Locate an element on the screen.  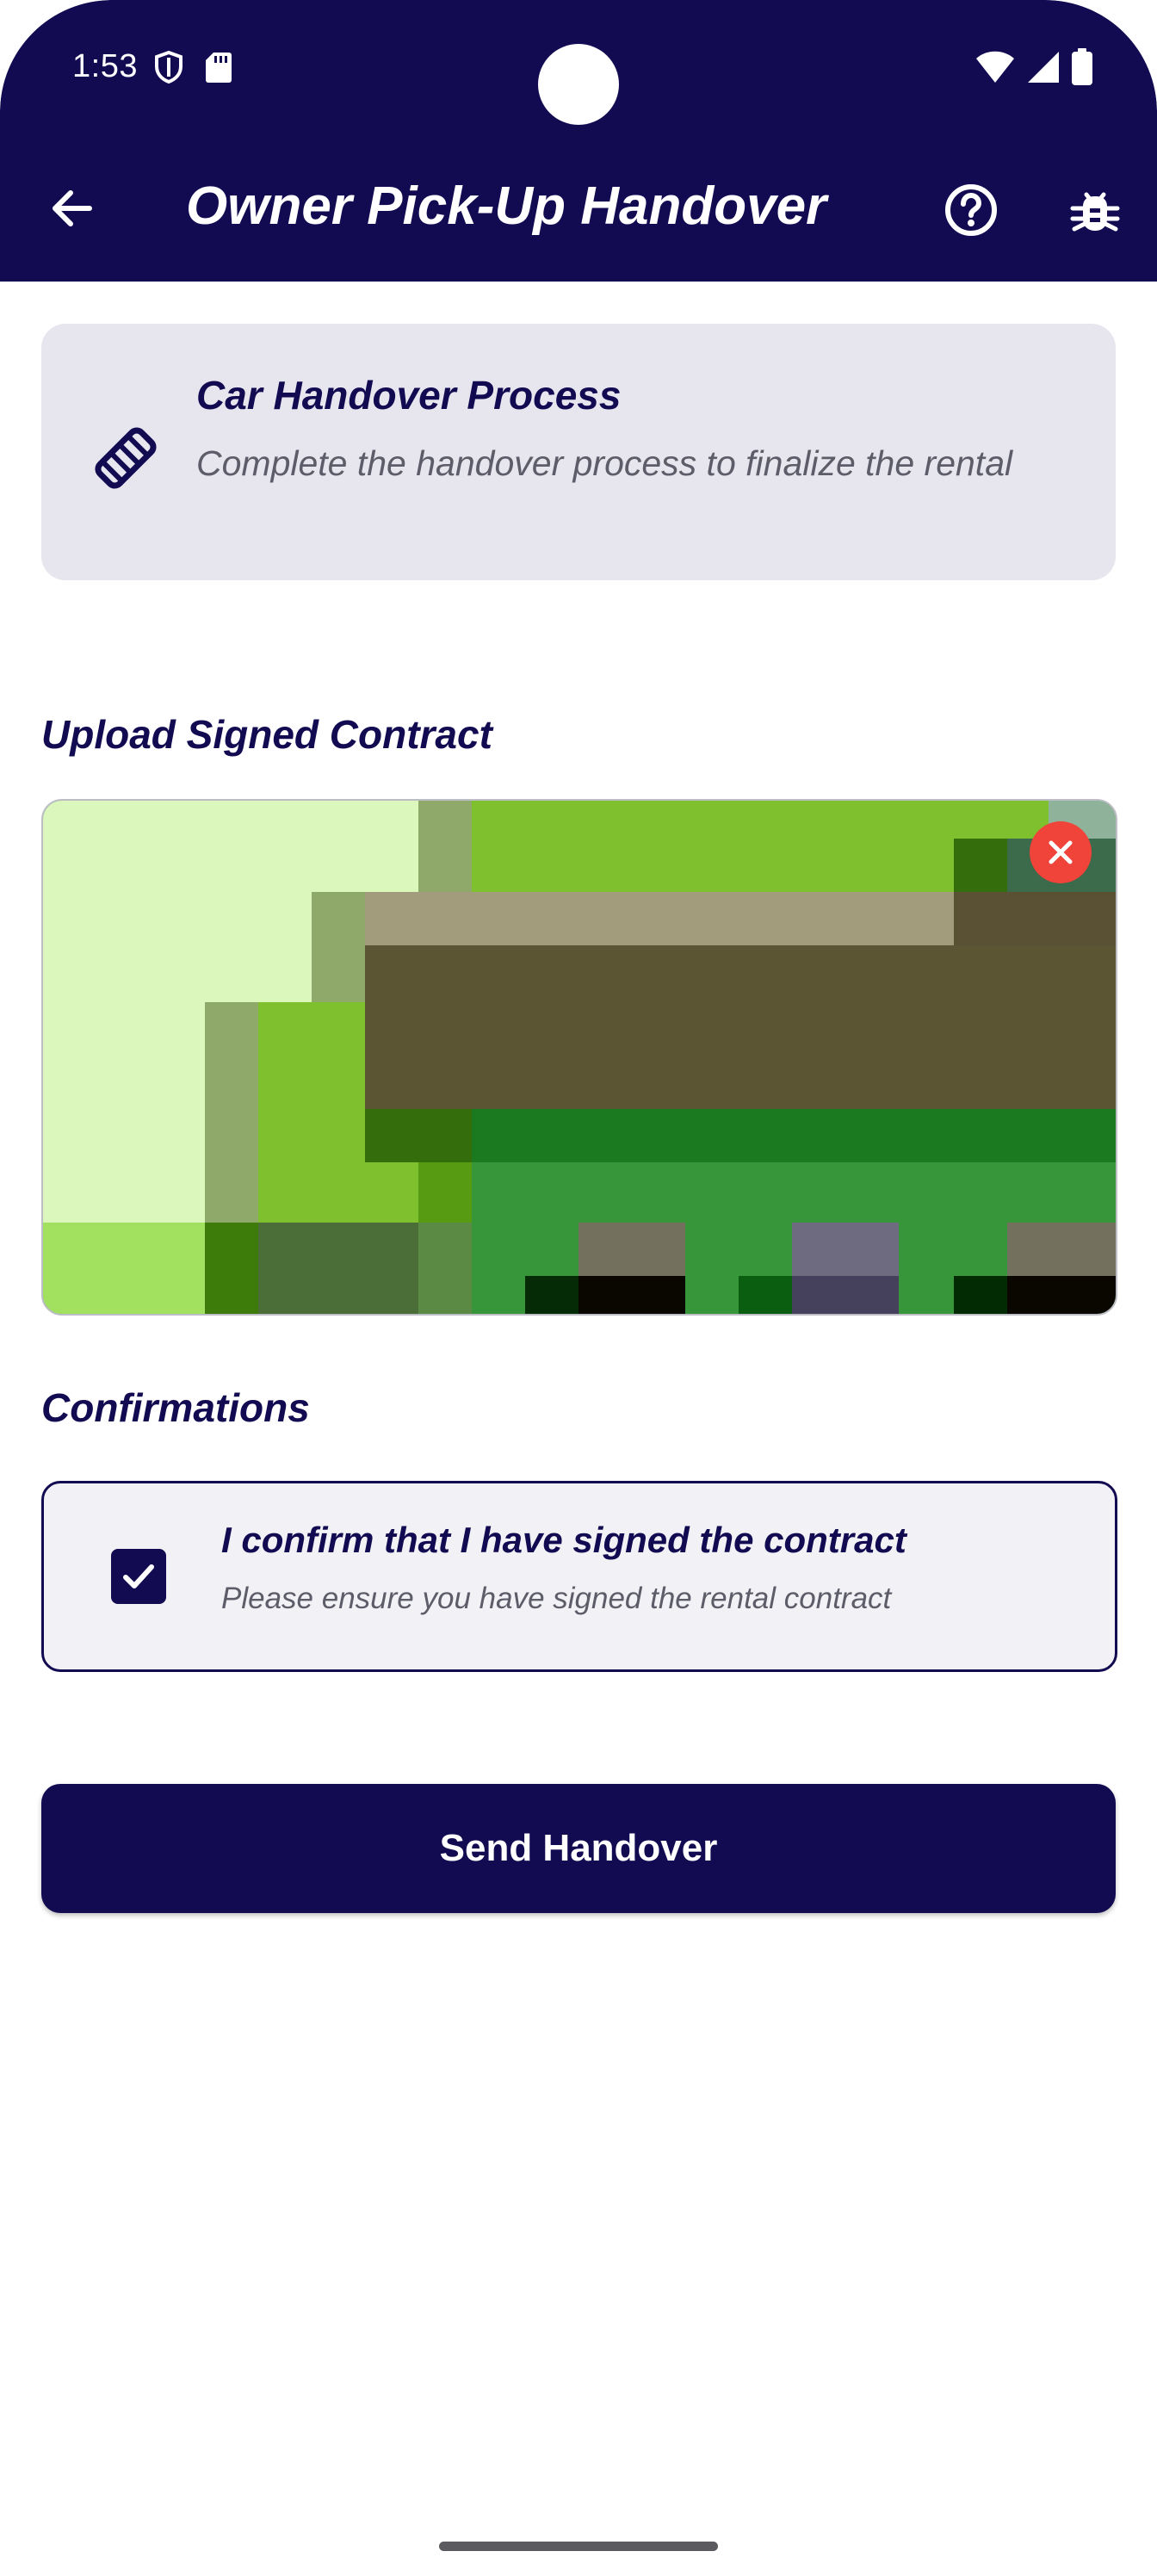
close-icon is located at coordinates (1061, 852).